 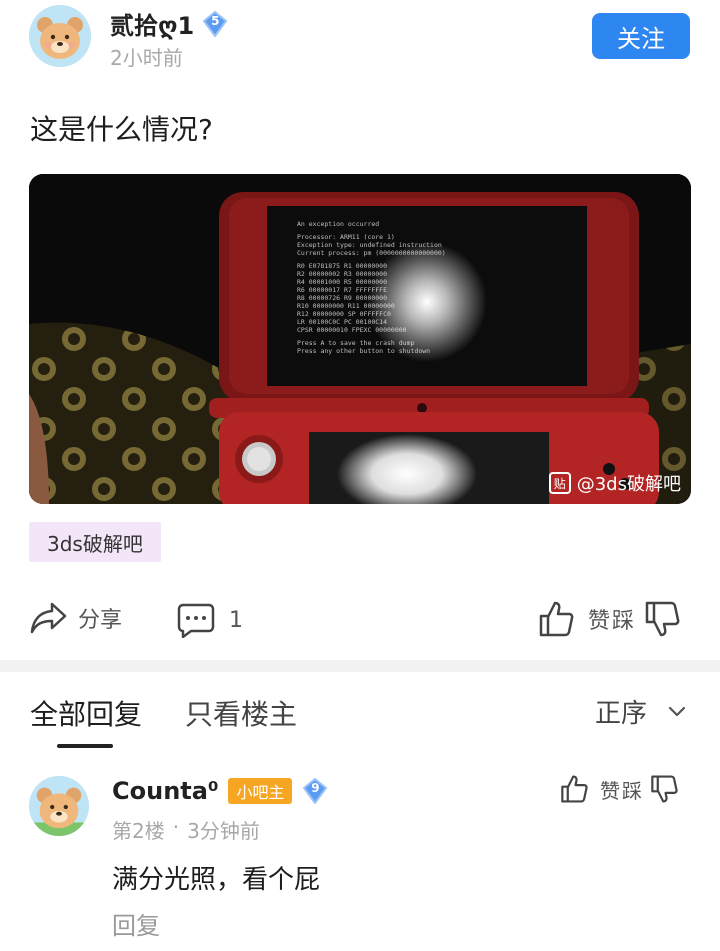 I want to click on comment-author: Counta⁰, so click(x=165, y=791).